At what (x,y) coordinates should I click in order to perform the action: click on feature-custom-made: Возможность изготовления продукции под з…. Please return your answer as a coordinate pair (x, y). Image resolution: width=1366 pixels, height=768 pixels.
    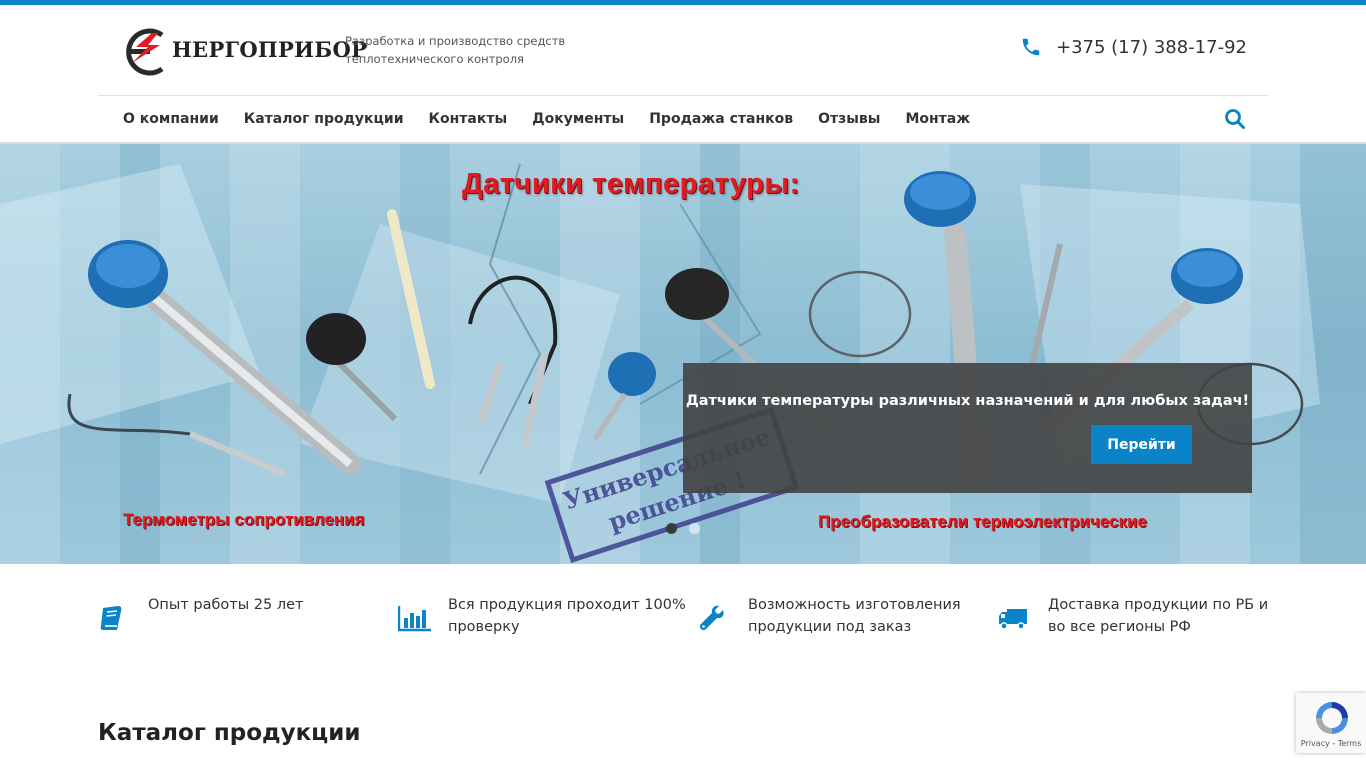
    Looking at the image, I should click on (843, 622).